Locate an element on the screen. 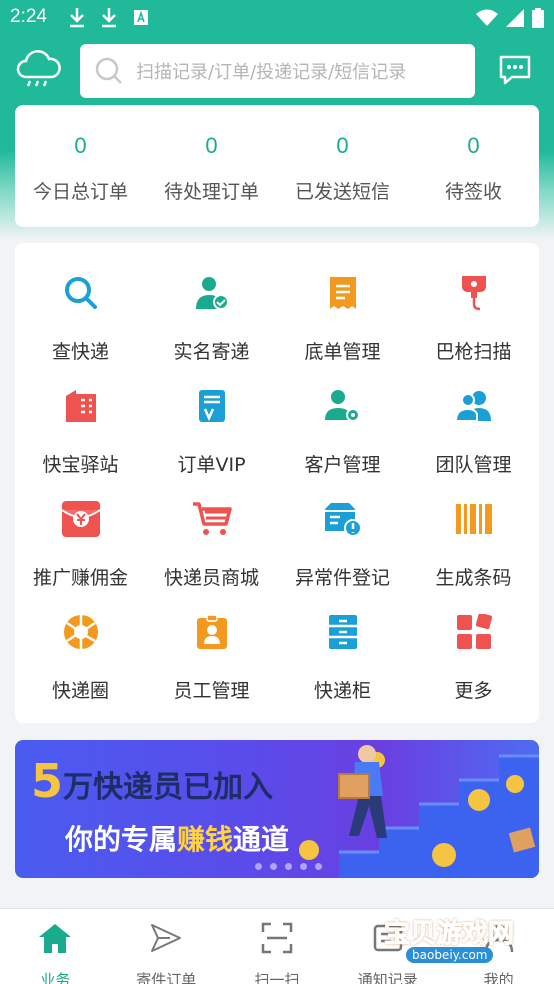 This screenshot has height=984, width=554. grid-item-exception-registration: 异常件登记 is located at coordinates (342, 543).